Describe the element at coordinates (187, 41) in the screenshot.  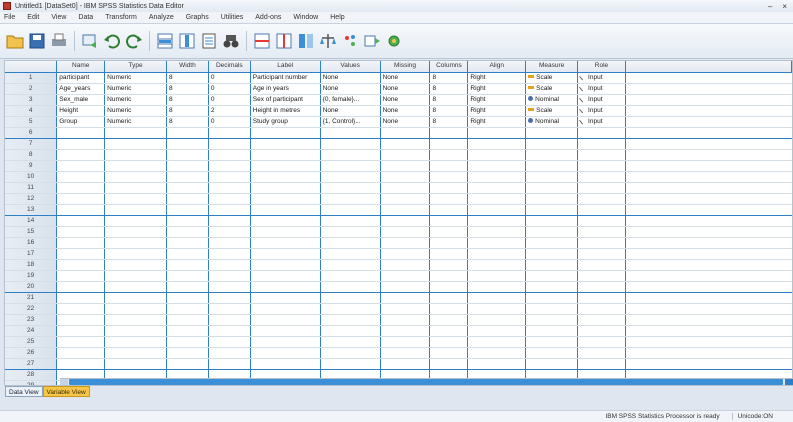
I see `goto-variable-icon` at that location.